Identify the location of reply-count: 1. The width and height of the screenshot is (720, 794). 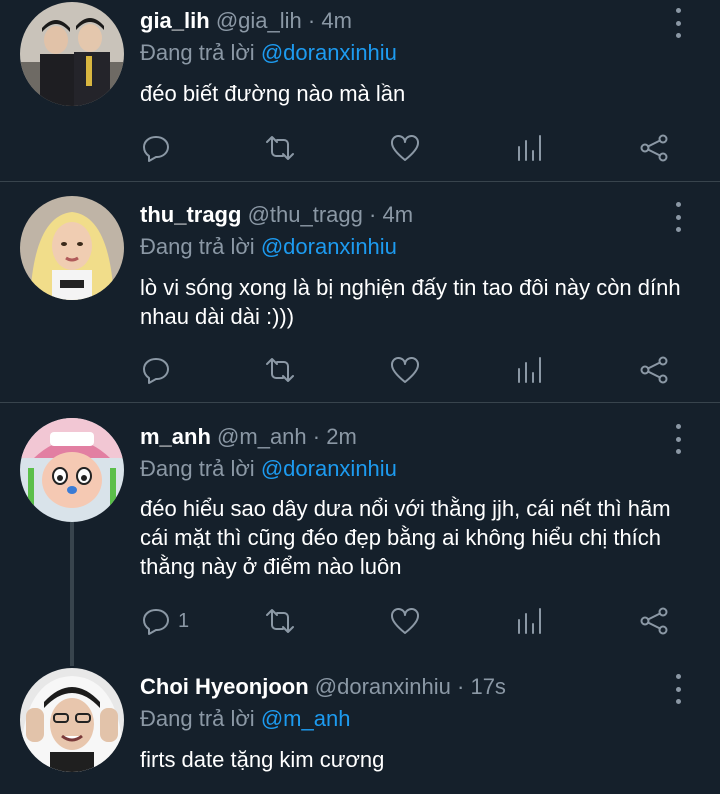
(184, 620).